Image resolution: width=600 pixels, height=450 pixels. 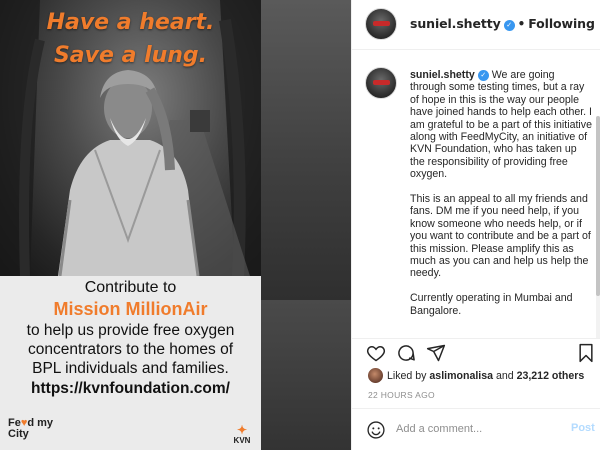 What do you see at coordinates (401, 395) in the screenshot?
I see `post-timestamp: 22 HOURS AGO` at bounding box center [401, 395].